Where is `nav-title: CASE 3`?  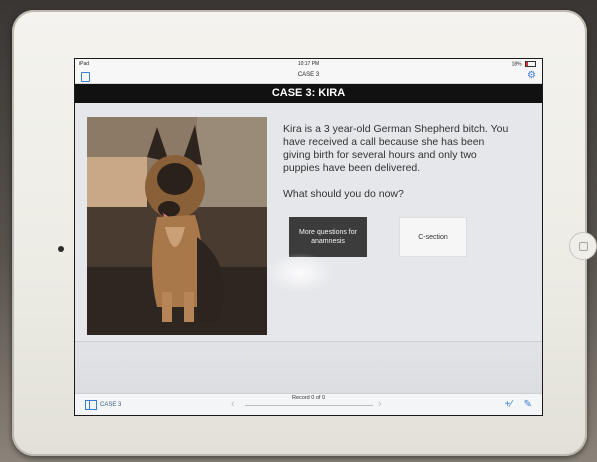 nav-title: CASE 3 is located at coordinates (308, 75).